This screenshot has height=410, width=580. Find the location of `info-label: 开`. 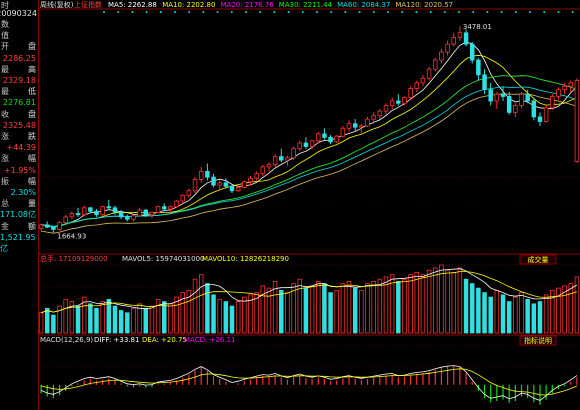

info-label: 开 is located at coordinates (5, 47).